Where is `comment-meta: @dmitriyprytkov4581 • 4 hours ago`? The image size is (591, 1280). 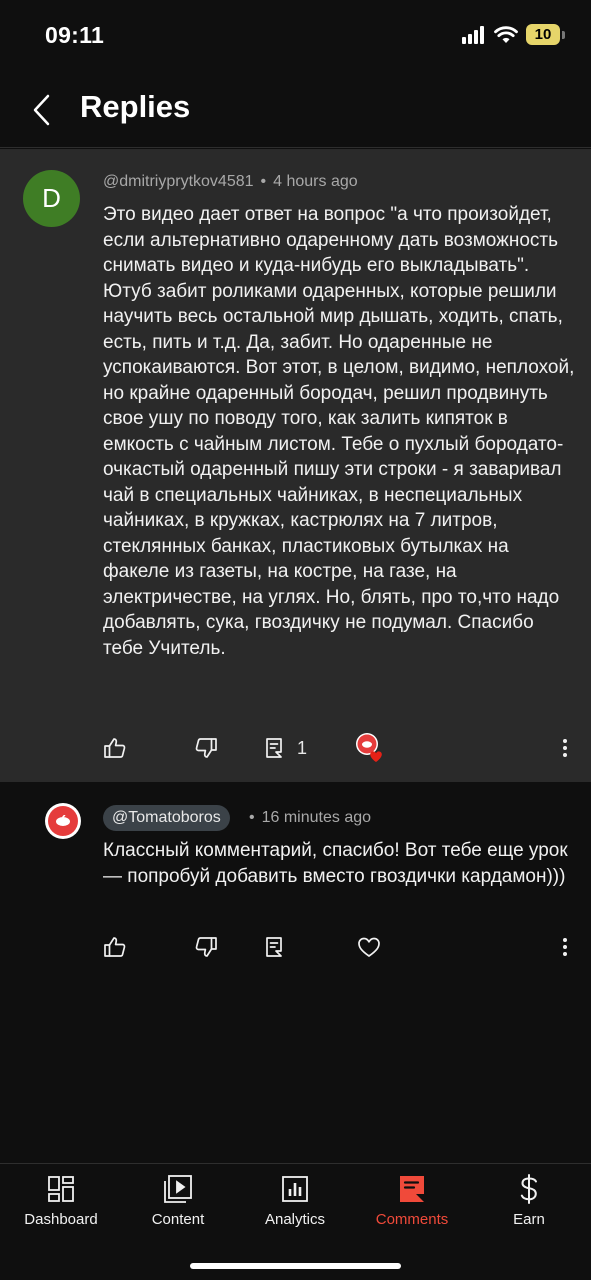
comment-meta: @dmitriyprytkov4581 • 4 hours ago is located at coordinates (230, 181).